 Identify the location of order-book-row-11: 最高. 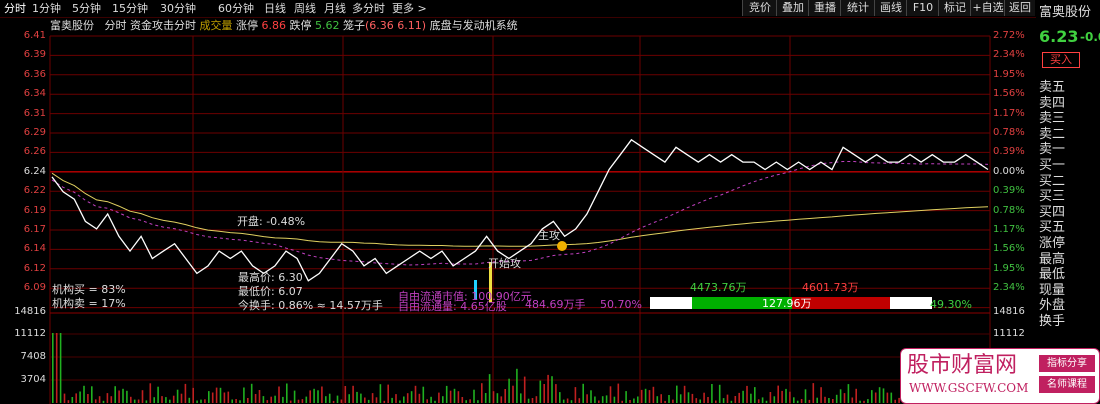
(1052, 259).